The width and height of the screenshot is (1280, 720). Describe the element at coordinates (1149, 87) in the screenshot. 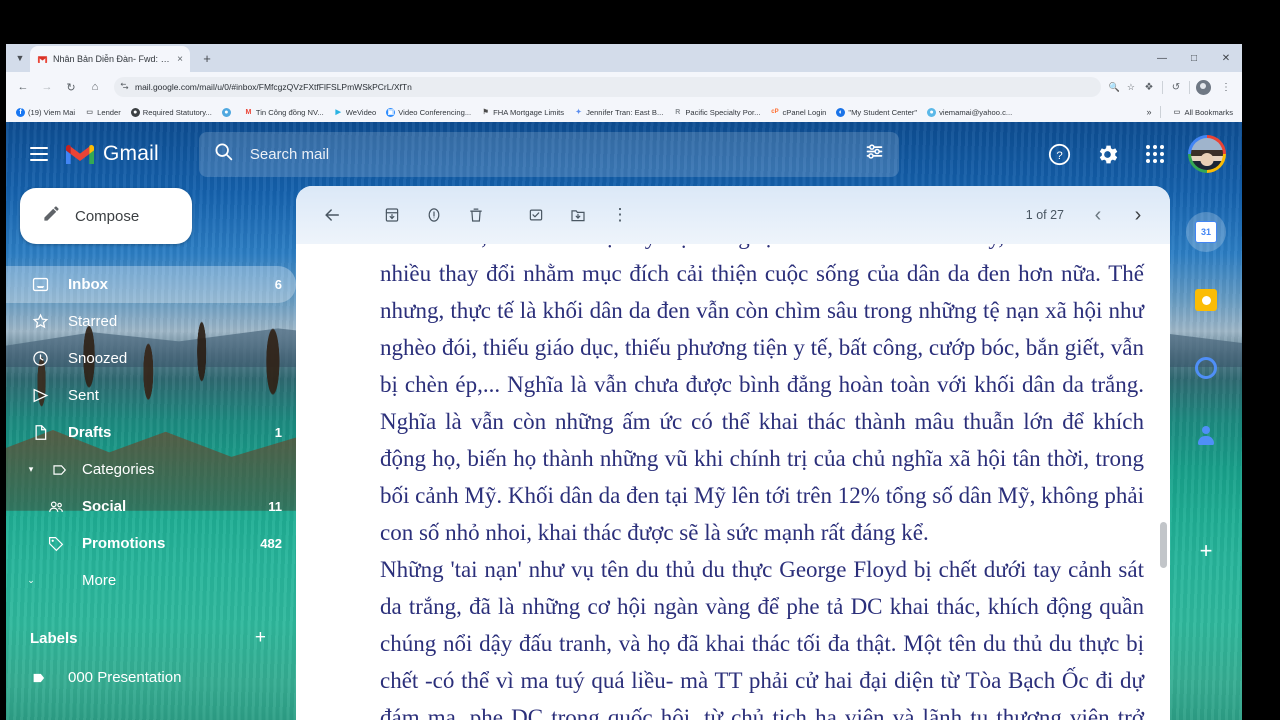

I see `extensions-icon: ❖` at that location.